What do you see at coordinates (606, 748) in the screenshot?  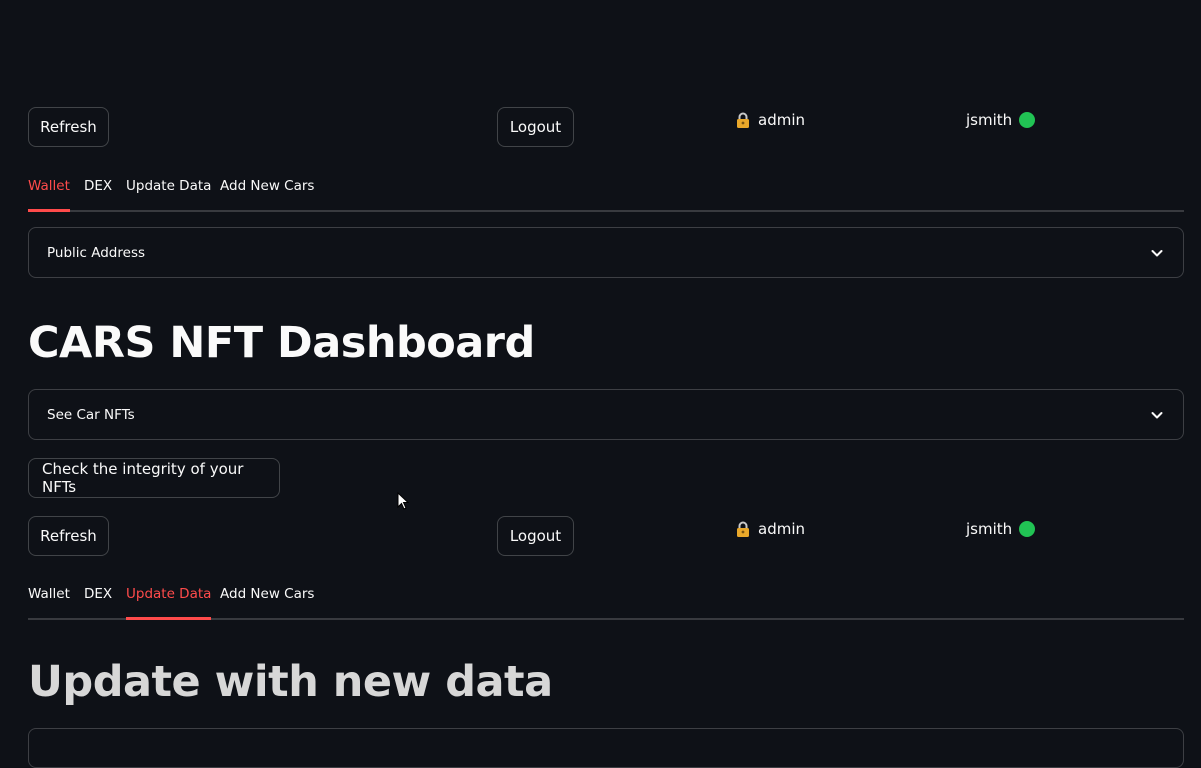 I see `partial-expander` at bounding box center [606, 748].